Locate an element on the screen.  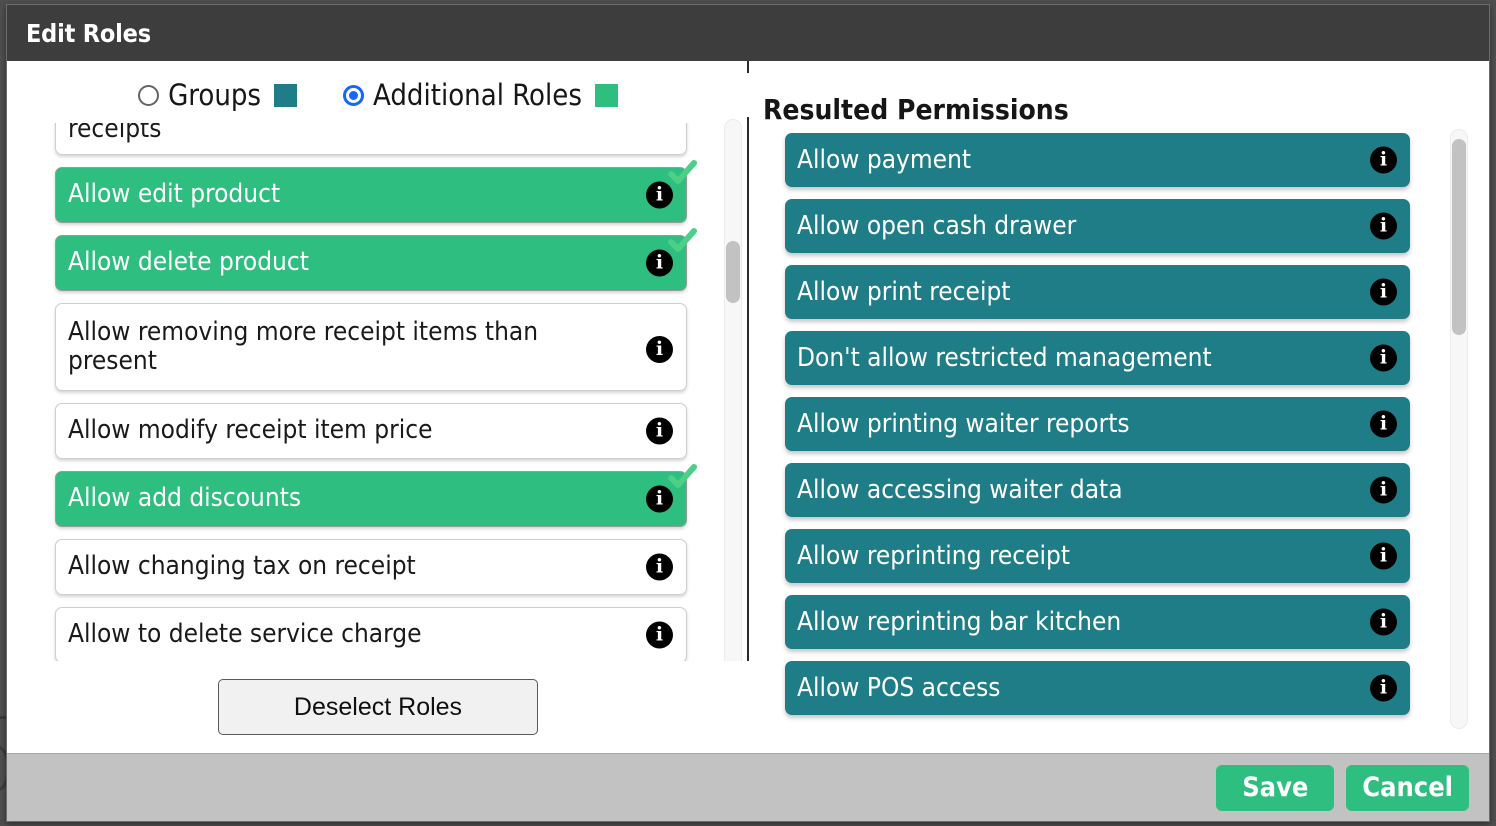
role-item: Allow delete product i is located at coordinates (376, 259).